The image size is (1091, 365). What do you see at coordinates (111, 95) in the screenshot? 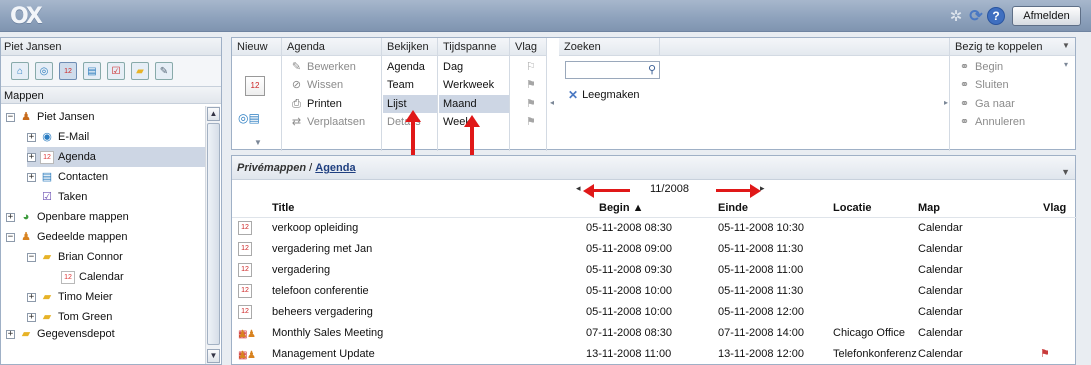
I see `mappen-header: Mappen` at bounding box center [111, 95].